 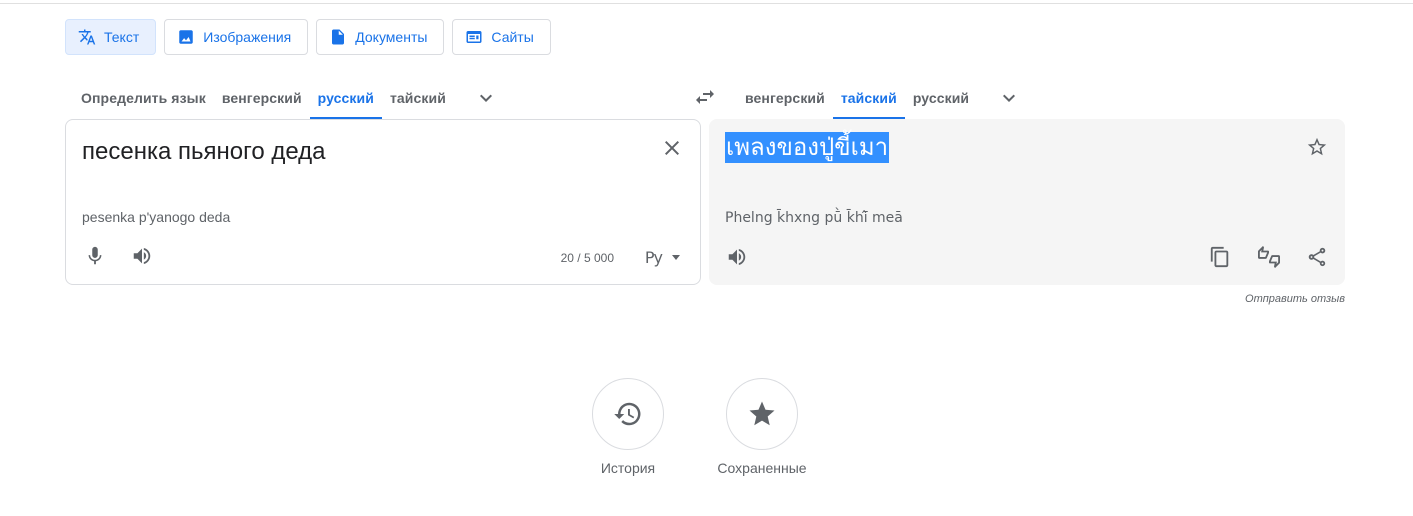 I want to click on character-count: 20 / 5 000, so click(x=587, y=258).